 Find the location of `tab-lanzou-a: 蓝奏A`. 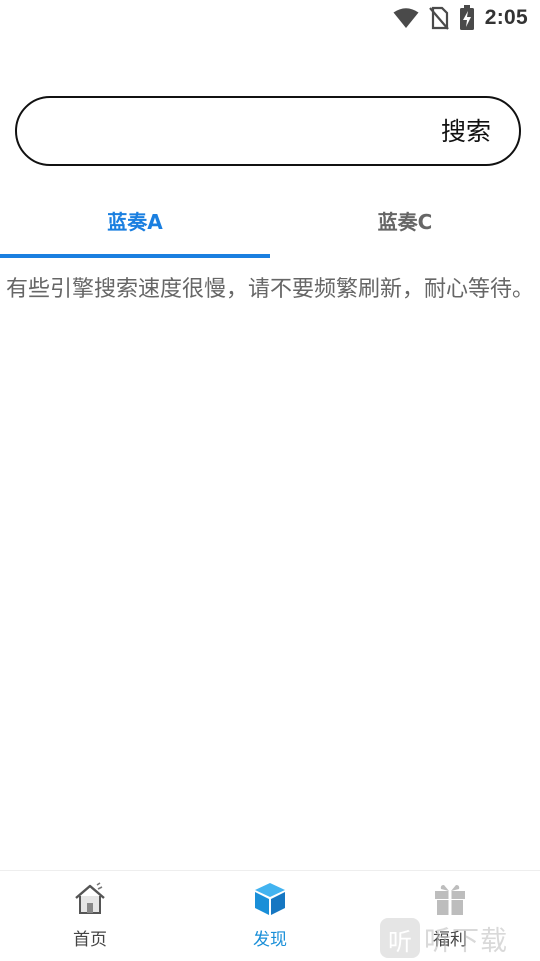

tab-lanzou-a: 蓝奏A is located at coordinates (135, 222).